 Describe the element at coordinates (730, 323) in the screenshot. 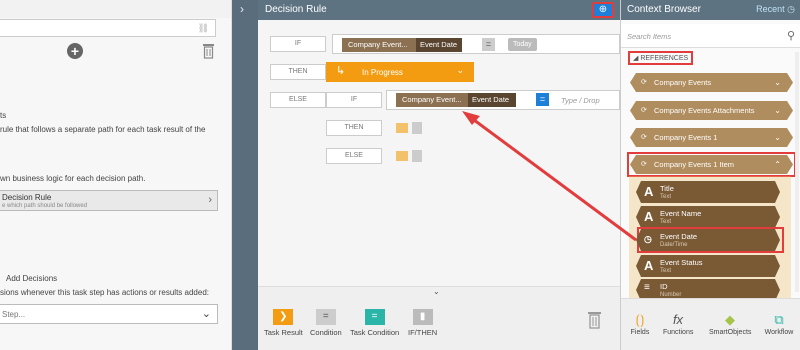

I see `tab-smartobjects: ◆ SmartObjects` at that location.